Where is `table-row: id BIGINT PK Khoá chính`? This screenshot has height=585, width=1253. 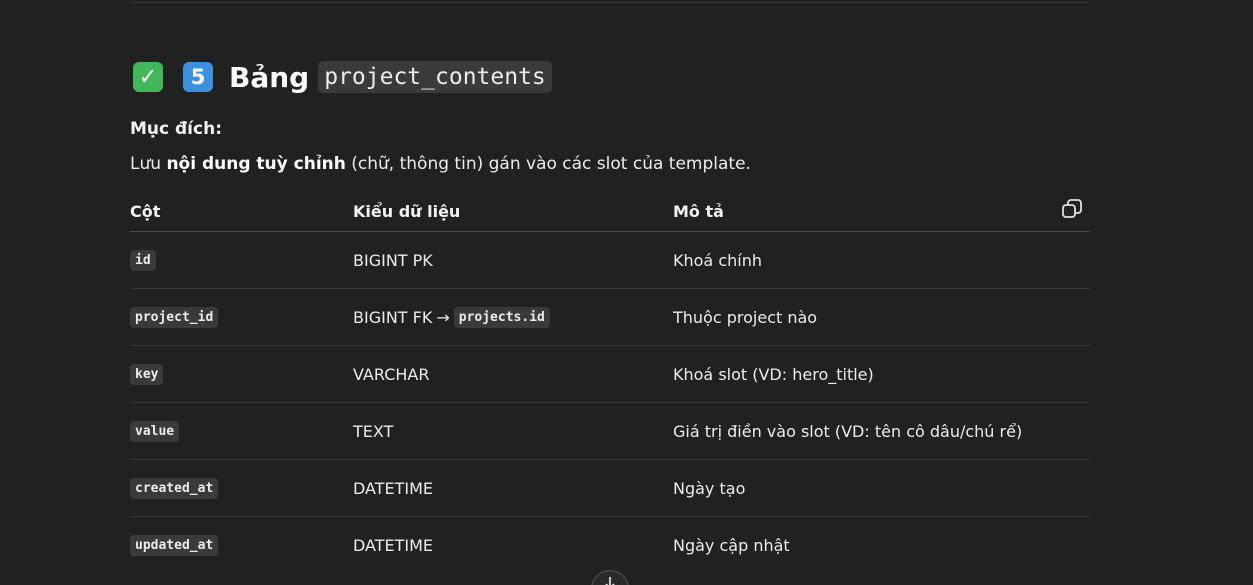
table-row: id BIGINT PK Khoá chính is located at coordinates (610, 260).